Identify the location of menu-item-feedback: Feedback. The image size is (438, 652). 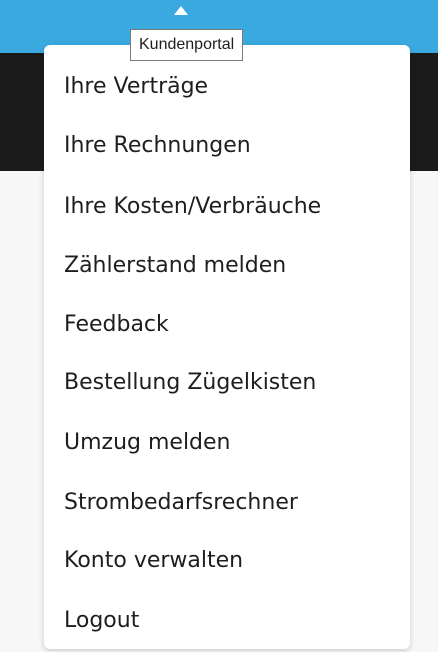
(116, 325).